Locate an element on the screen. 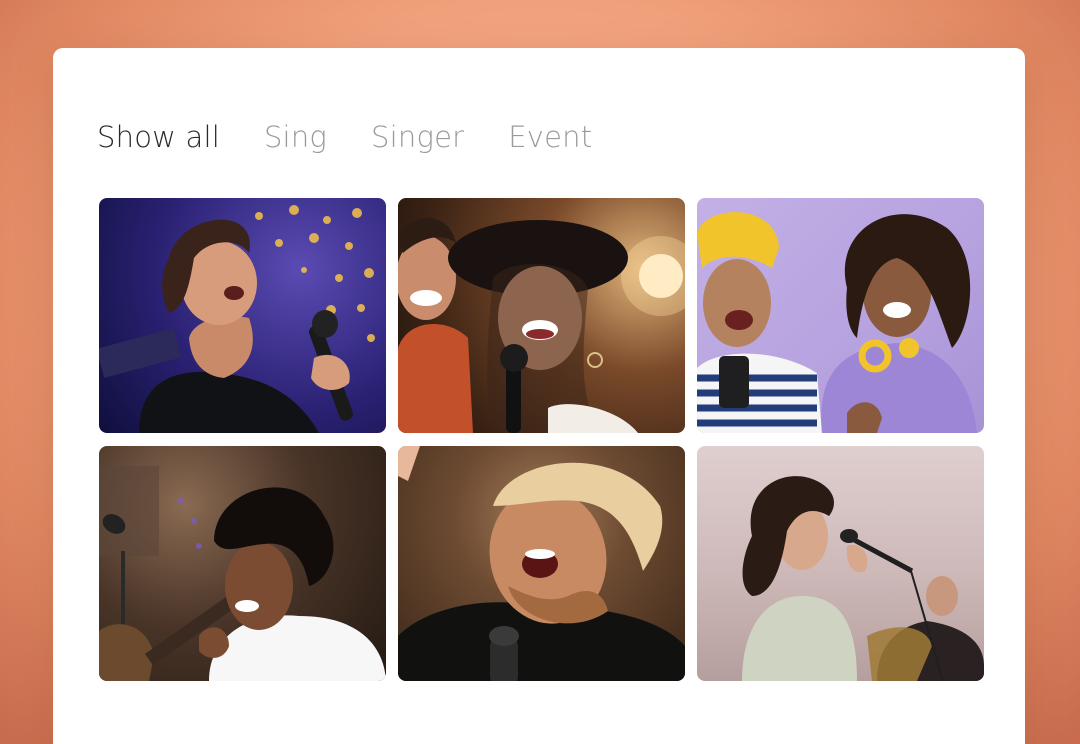 The width and height of the screenshot is (1080, 744). gallery-photo-duo-singing is located at coordinates (541, 315).